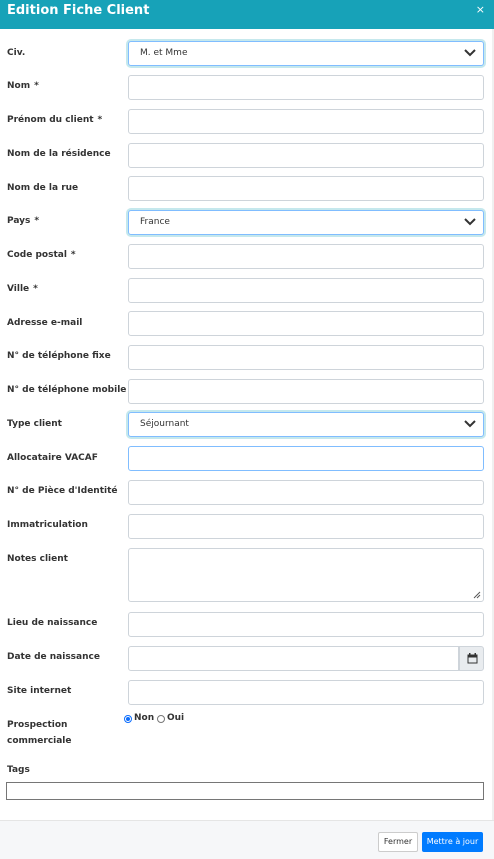 The image size is (494, 859). What do you see at coordinates (306, 121) in the screenshot?
I see `prenom-input` at bounding box center [306, 121].